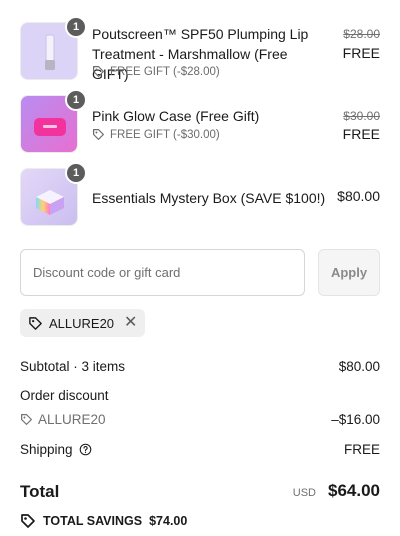  I want to click on applied-code: ALLURE20, so click(82, 323).